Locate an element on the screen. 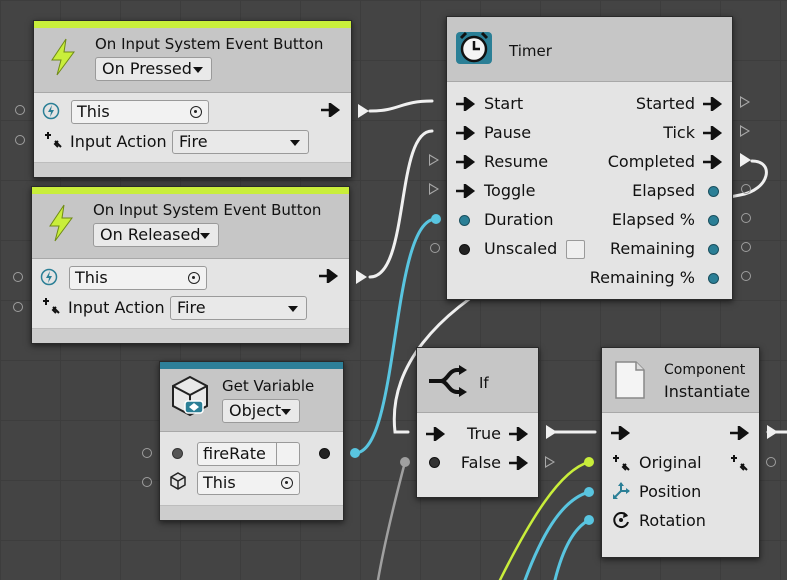 The width and height of the screenshot is (787, 580). variable-kind-dropdown: Object is located at coordinates (261, 411).